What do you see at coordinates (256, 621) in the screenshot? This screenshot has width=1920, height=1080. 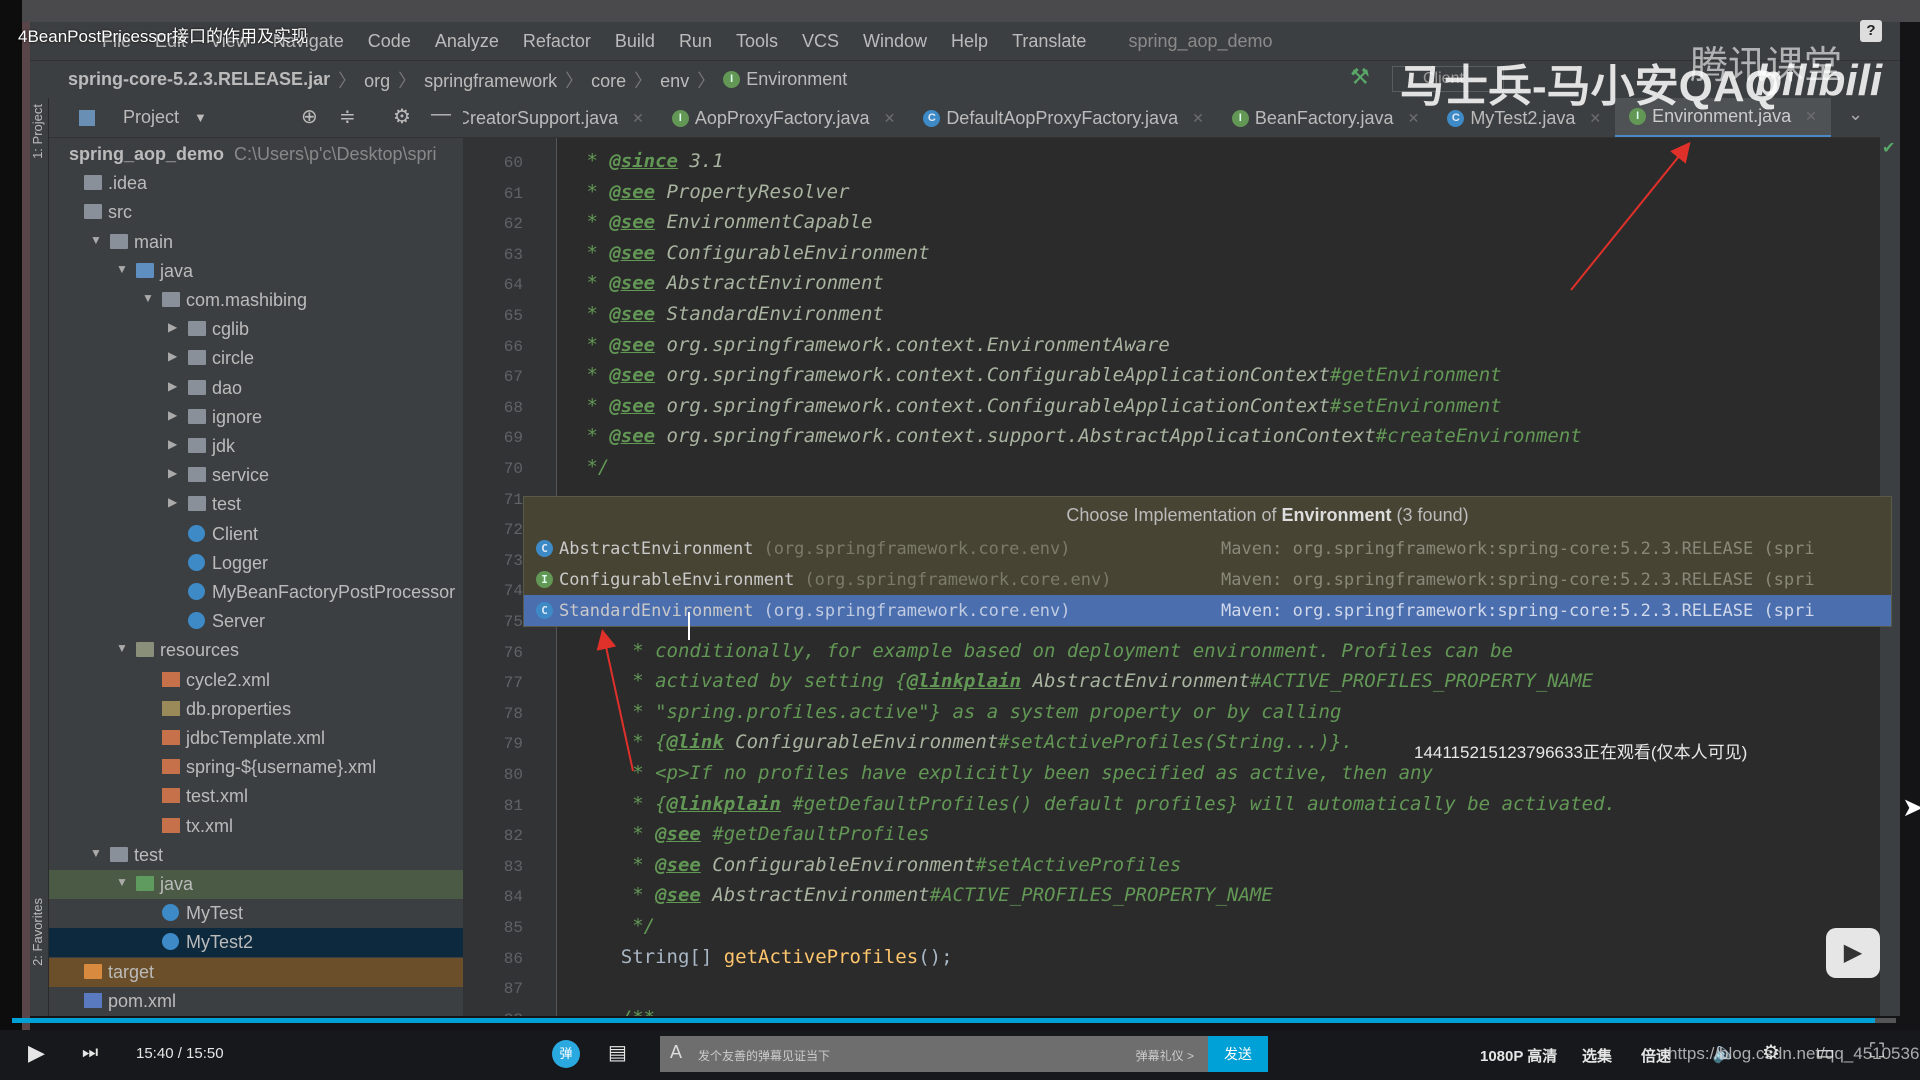 I see `tree-item: Server` at bounding box center [256, 621].